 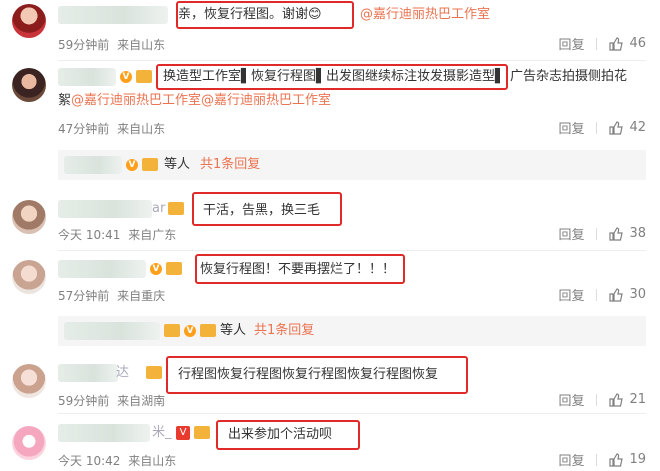 What do you see at coordinates (330, 30) in the screenshot?
I see `comment-1: 亲，恢复行程图。谢谢😊 @嘉行迪丽热巴工作室 59分钟前 来自山东 回复 46` at bounding box center [330, 30].